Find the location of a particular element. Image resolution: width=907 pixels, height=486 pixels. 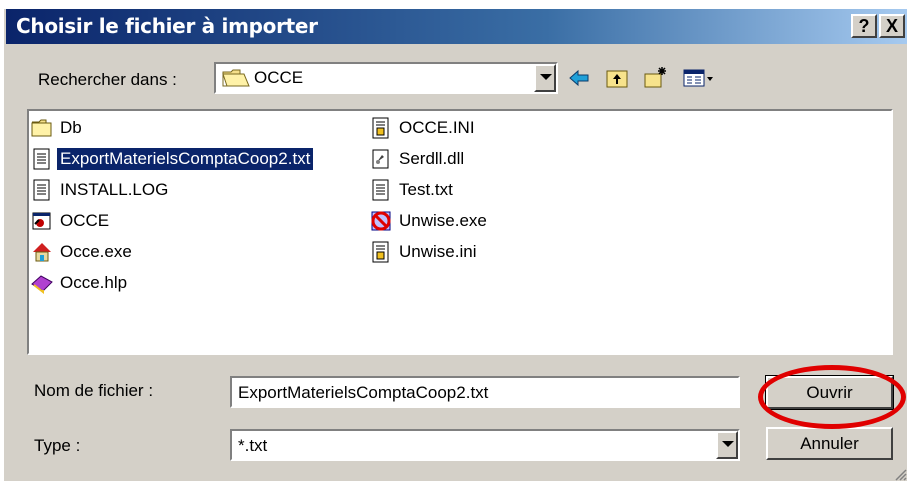

house-app-icon is located at coordinates (42, 252).